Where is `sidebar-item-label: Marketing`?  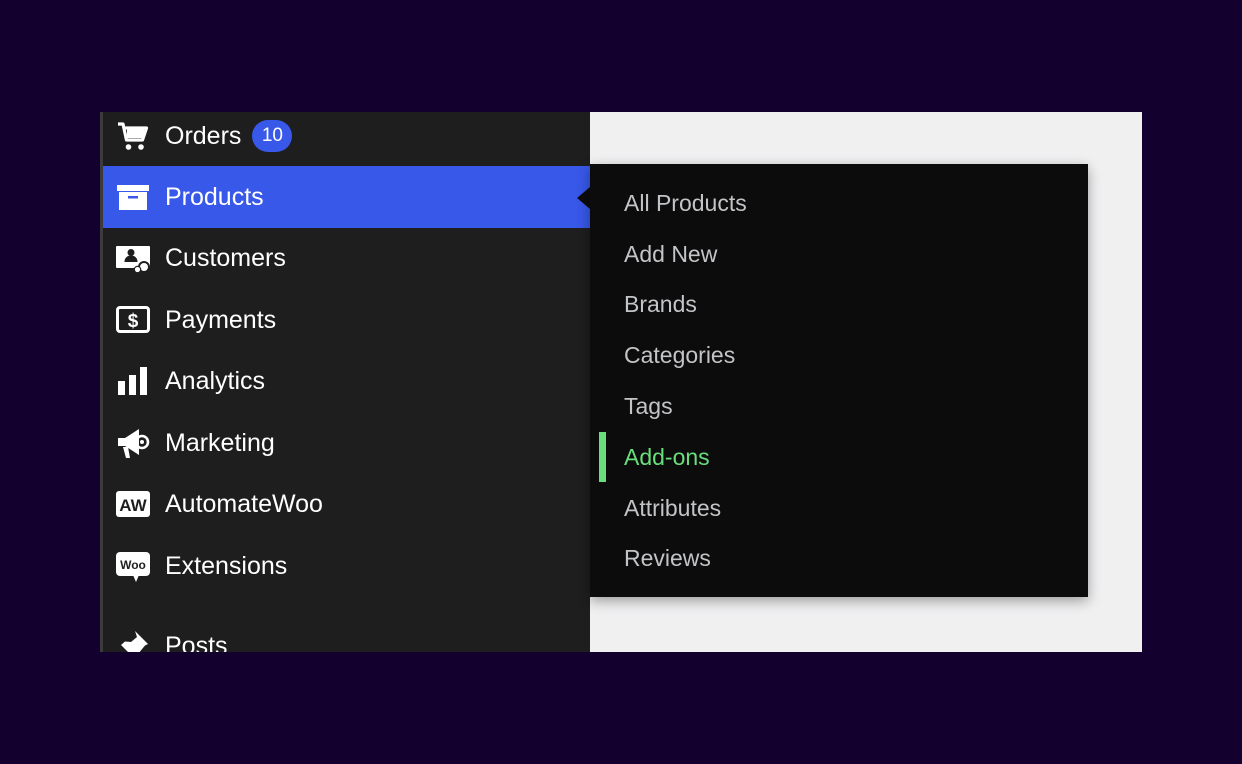 sidebar-item-label: Marketing is located at coordinates (220, 442).